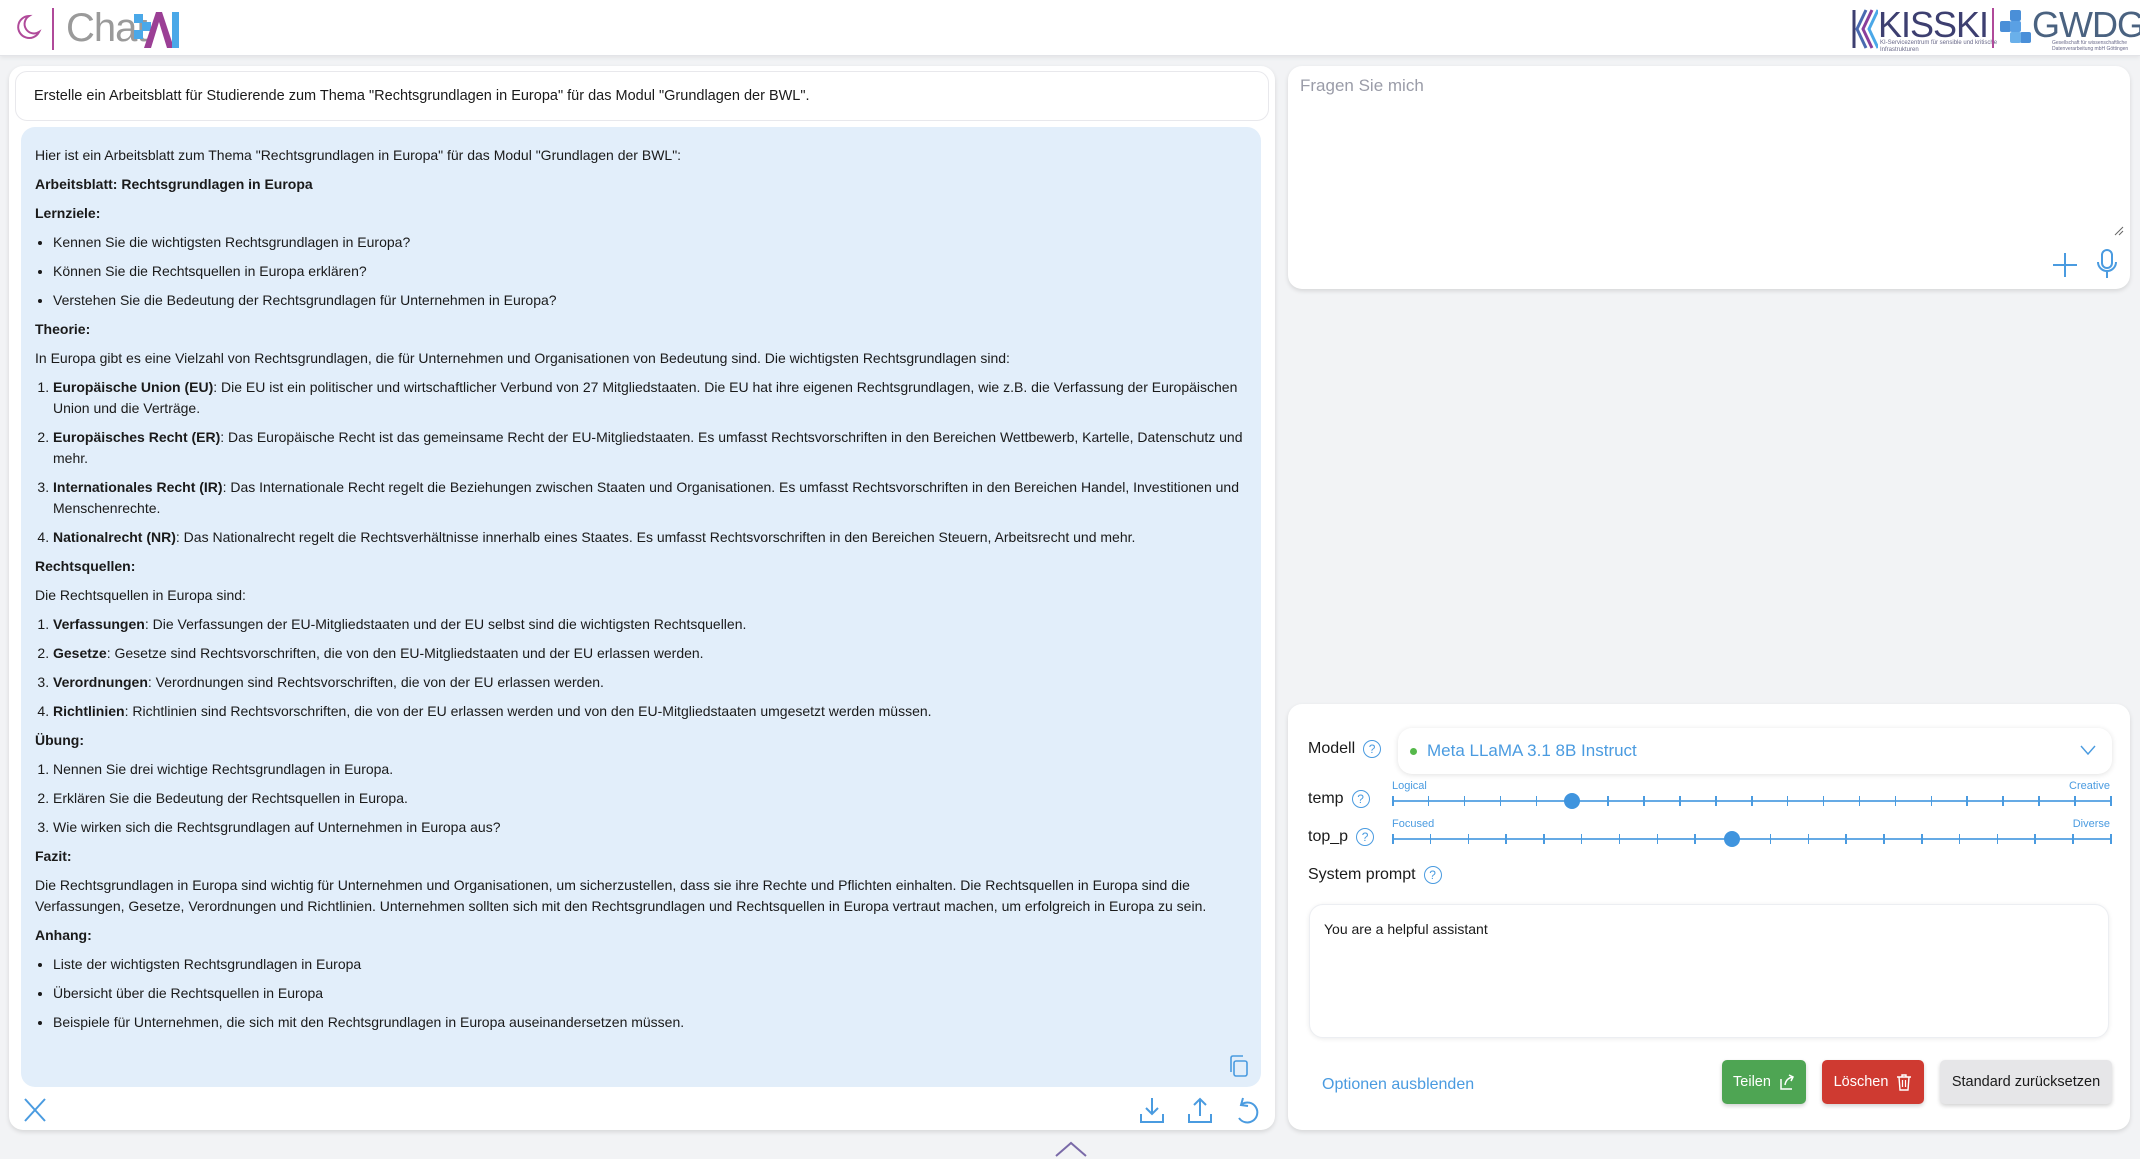 This screenshot has width=2140, height=1159. What do you see at coordinates (35, 1110) in the screenshot?
I see `close-icon` at bounding box center [35, 1110].